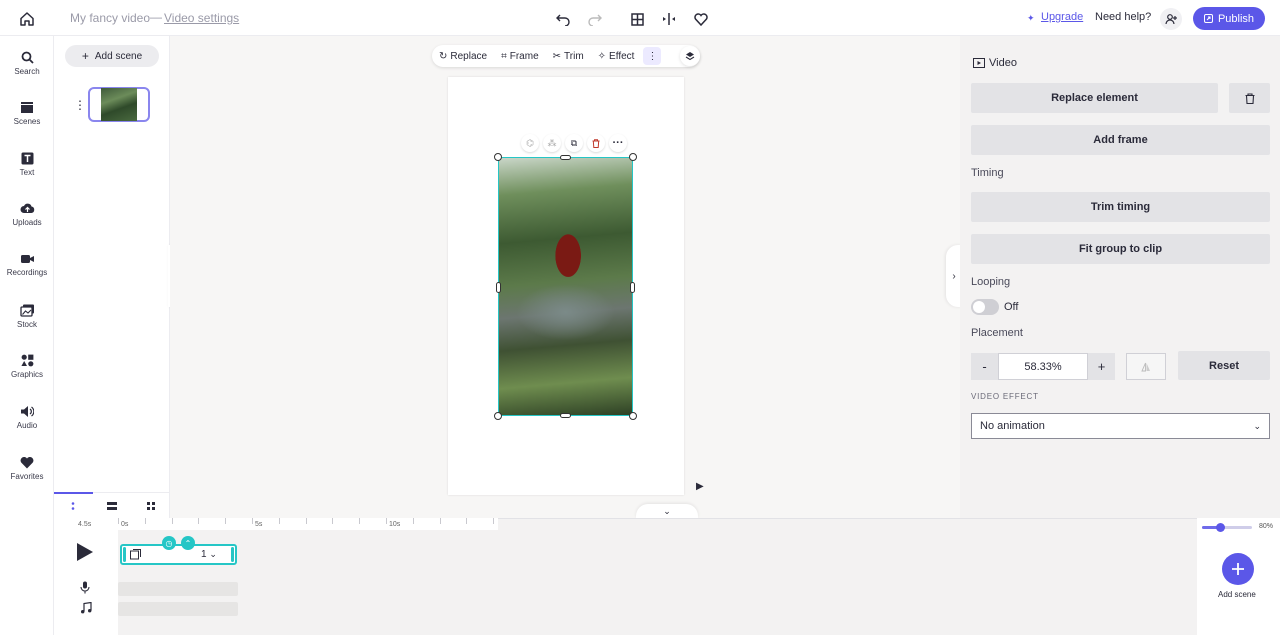  Describe the element at coordinates (1236, 18) in the screenshot. I see `publish-label: Publish` at that location.